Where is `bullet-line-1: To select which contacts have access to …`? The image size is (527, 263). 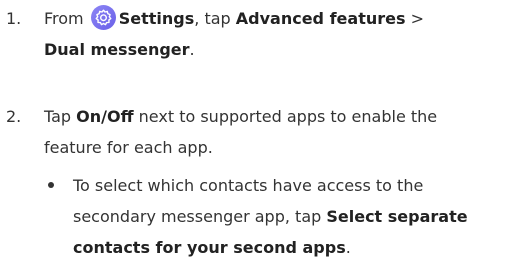 bullet-line-1: To select which contacts have access to … is located at coordinates (248, 185).